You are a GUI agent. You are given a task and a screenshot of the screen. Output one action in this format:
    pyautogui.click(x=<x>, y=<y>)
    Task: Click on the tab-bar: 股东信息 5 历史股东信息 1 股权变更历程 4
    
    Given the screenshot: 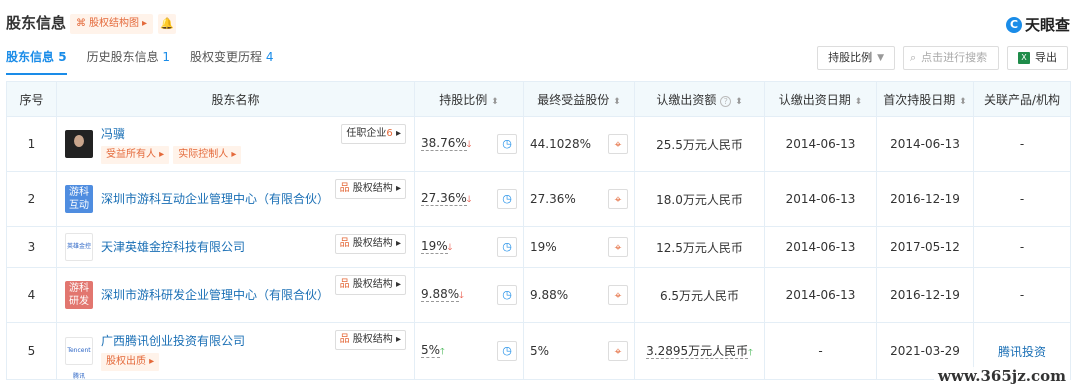 What is the action you would take?
    pyautogui.click(x=140, y=61)
    